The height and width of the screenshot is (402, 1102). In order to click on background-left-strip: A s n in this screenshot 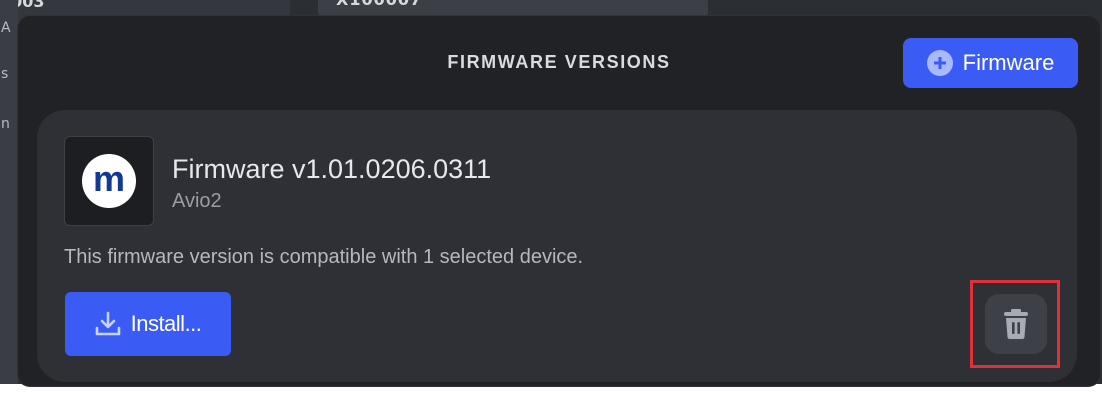, I will do `click(9, 201)`.